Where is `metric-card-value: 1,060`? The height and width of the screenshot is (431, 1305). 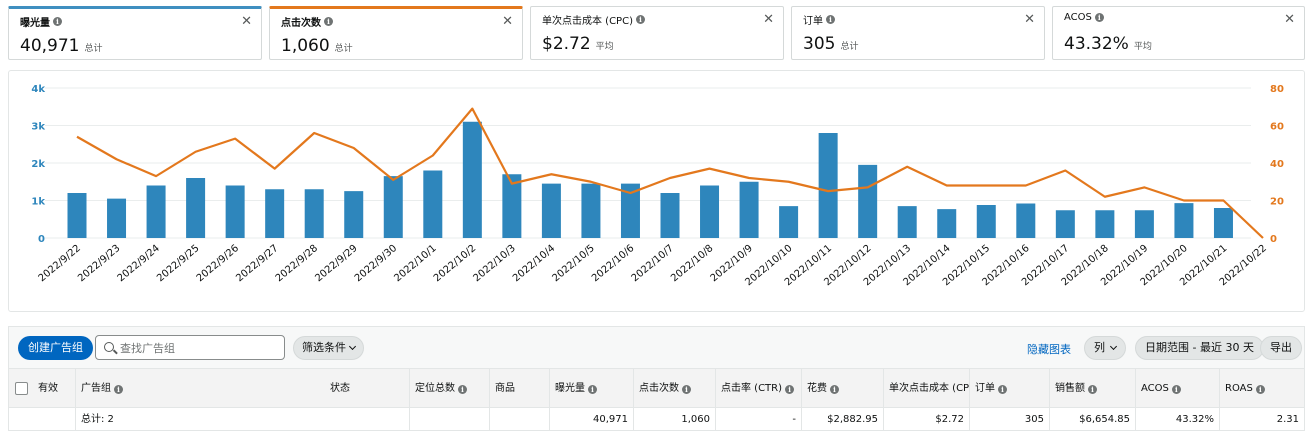
metric-card-value: 1,060 is located at coordinates (305, 46).